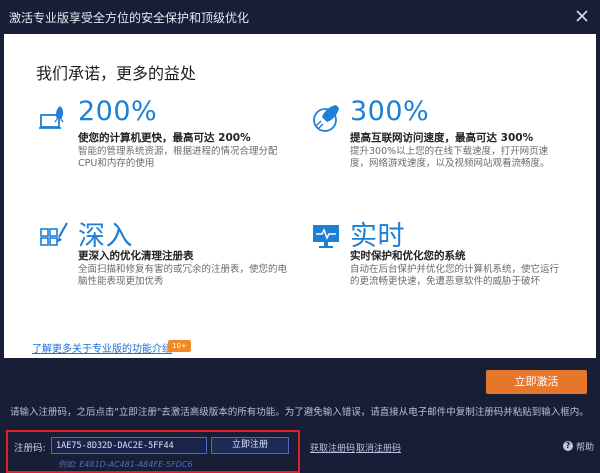 Image resolution: width=600 pixels, height=473 pixels. What do you see at coordinates (300, 17) in the screenshot?
I see `title-bar: 激活专业版享受全方位的安全保护和顶级优化` at bounding box center [300, 17].